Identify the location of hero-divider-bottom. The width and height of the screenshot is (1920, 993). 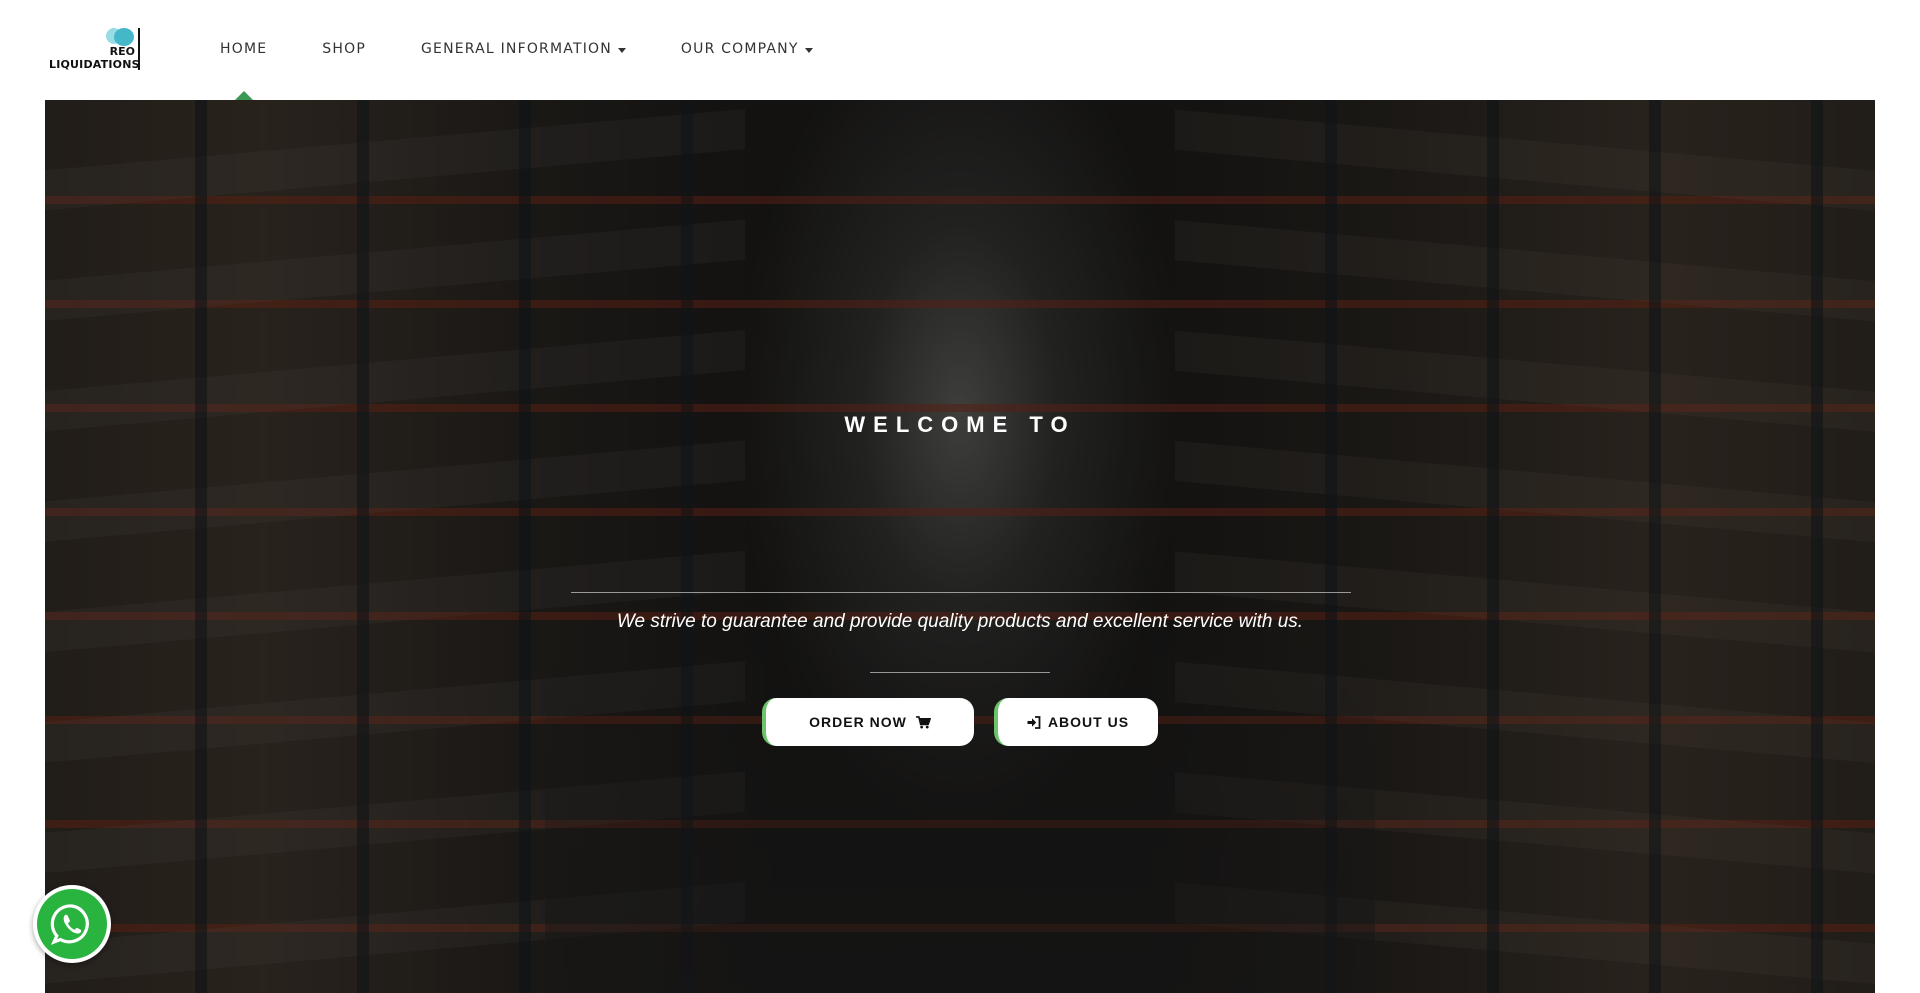
(960, 672).